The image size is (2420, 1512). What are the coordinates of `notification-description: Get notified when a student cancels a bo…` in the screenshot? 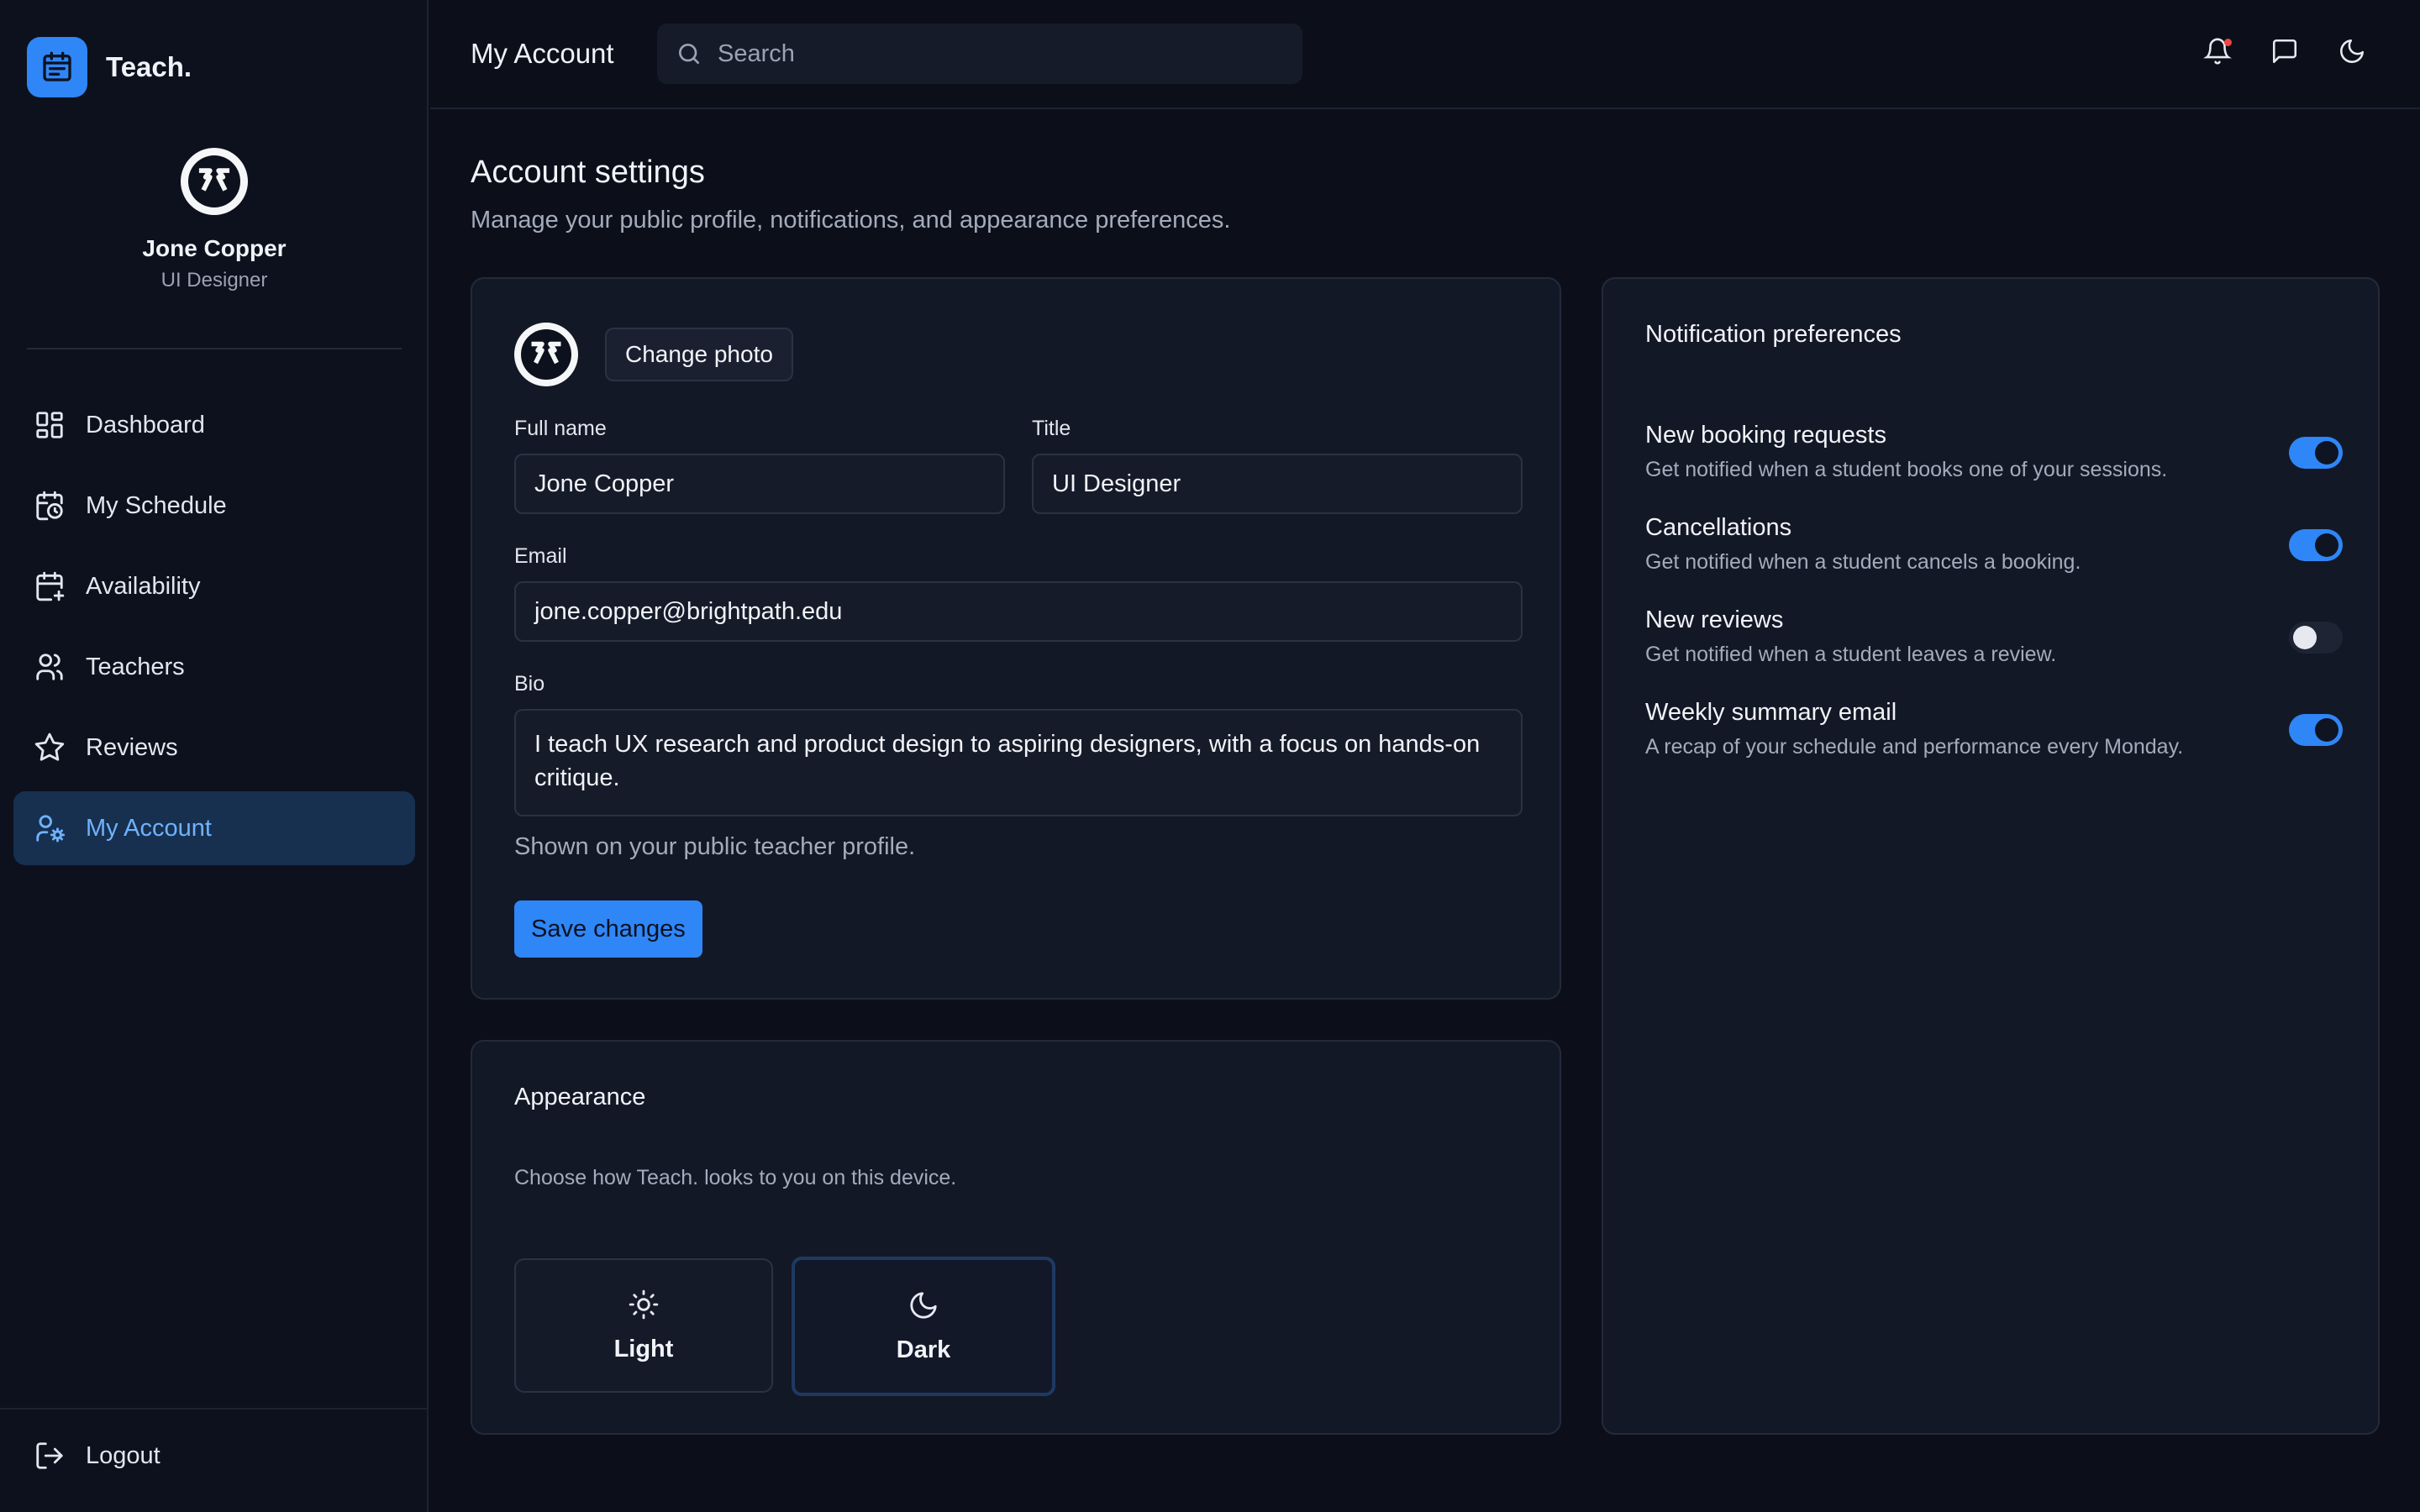 It's located at (1863, 562).